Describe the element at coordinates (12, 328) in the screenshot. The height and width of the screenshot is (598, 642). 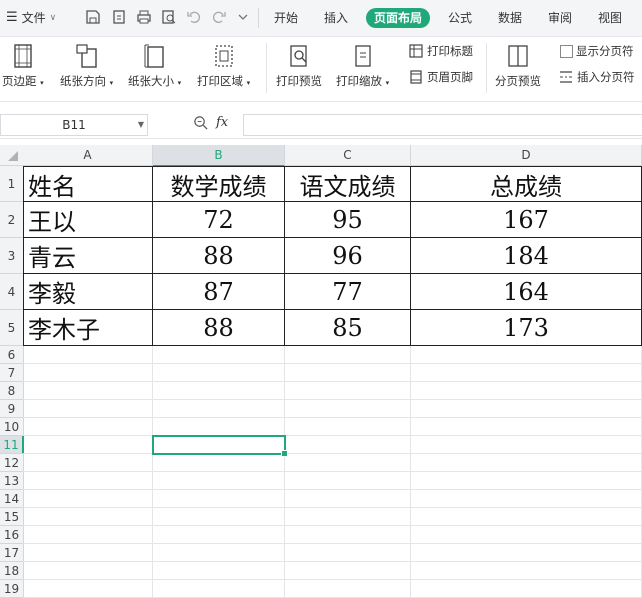
I see `row-header-5: 5` at that location.